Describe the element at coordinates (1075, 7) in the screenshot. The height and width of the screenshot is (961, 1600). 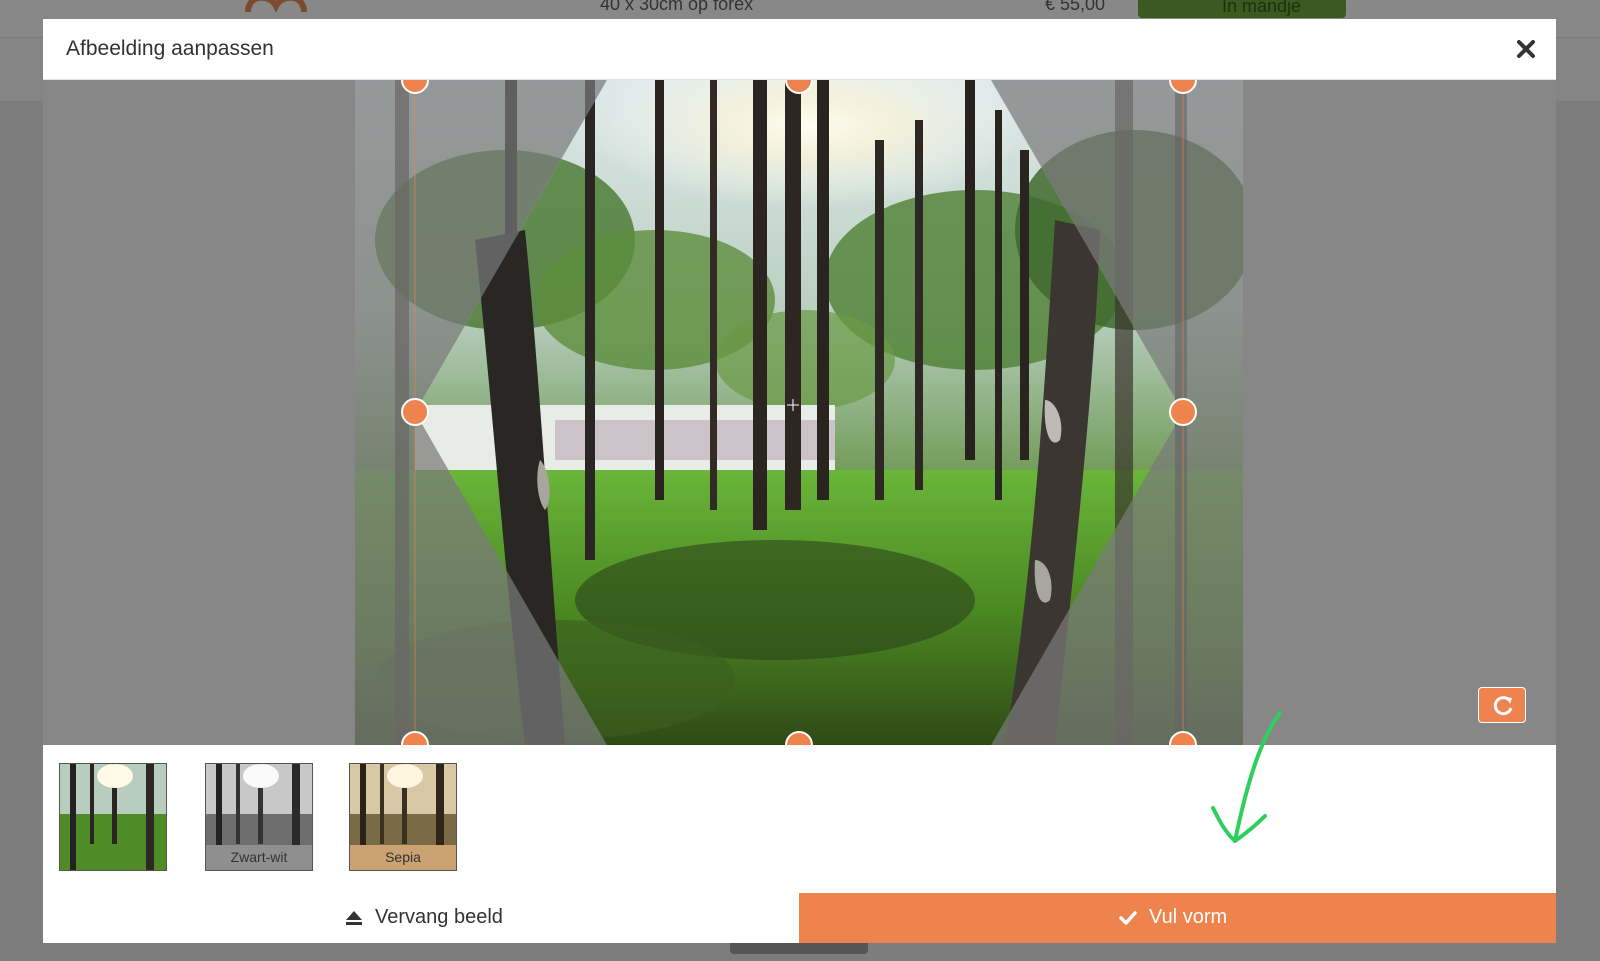
I see `background-price: € 55,00` at that location.